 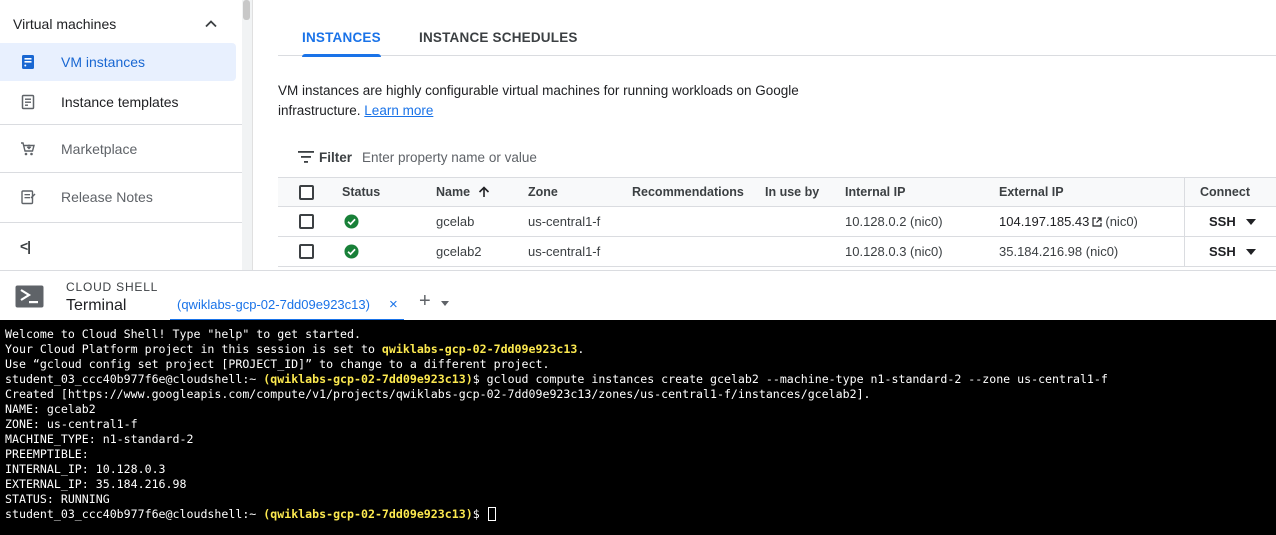 I want to click on filter-label: Filter, so click(x=336, y=157).